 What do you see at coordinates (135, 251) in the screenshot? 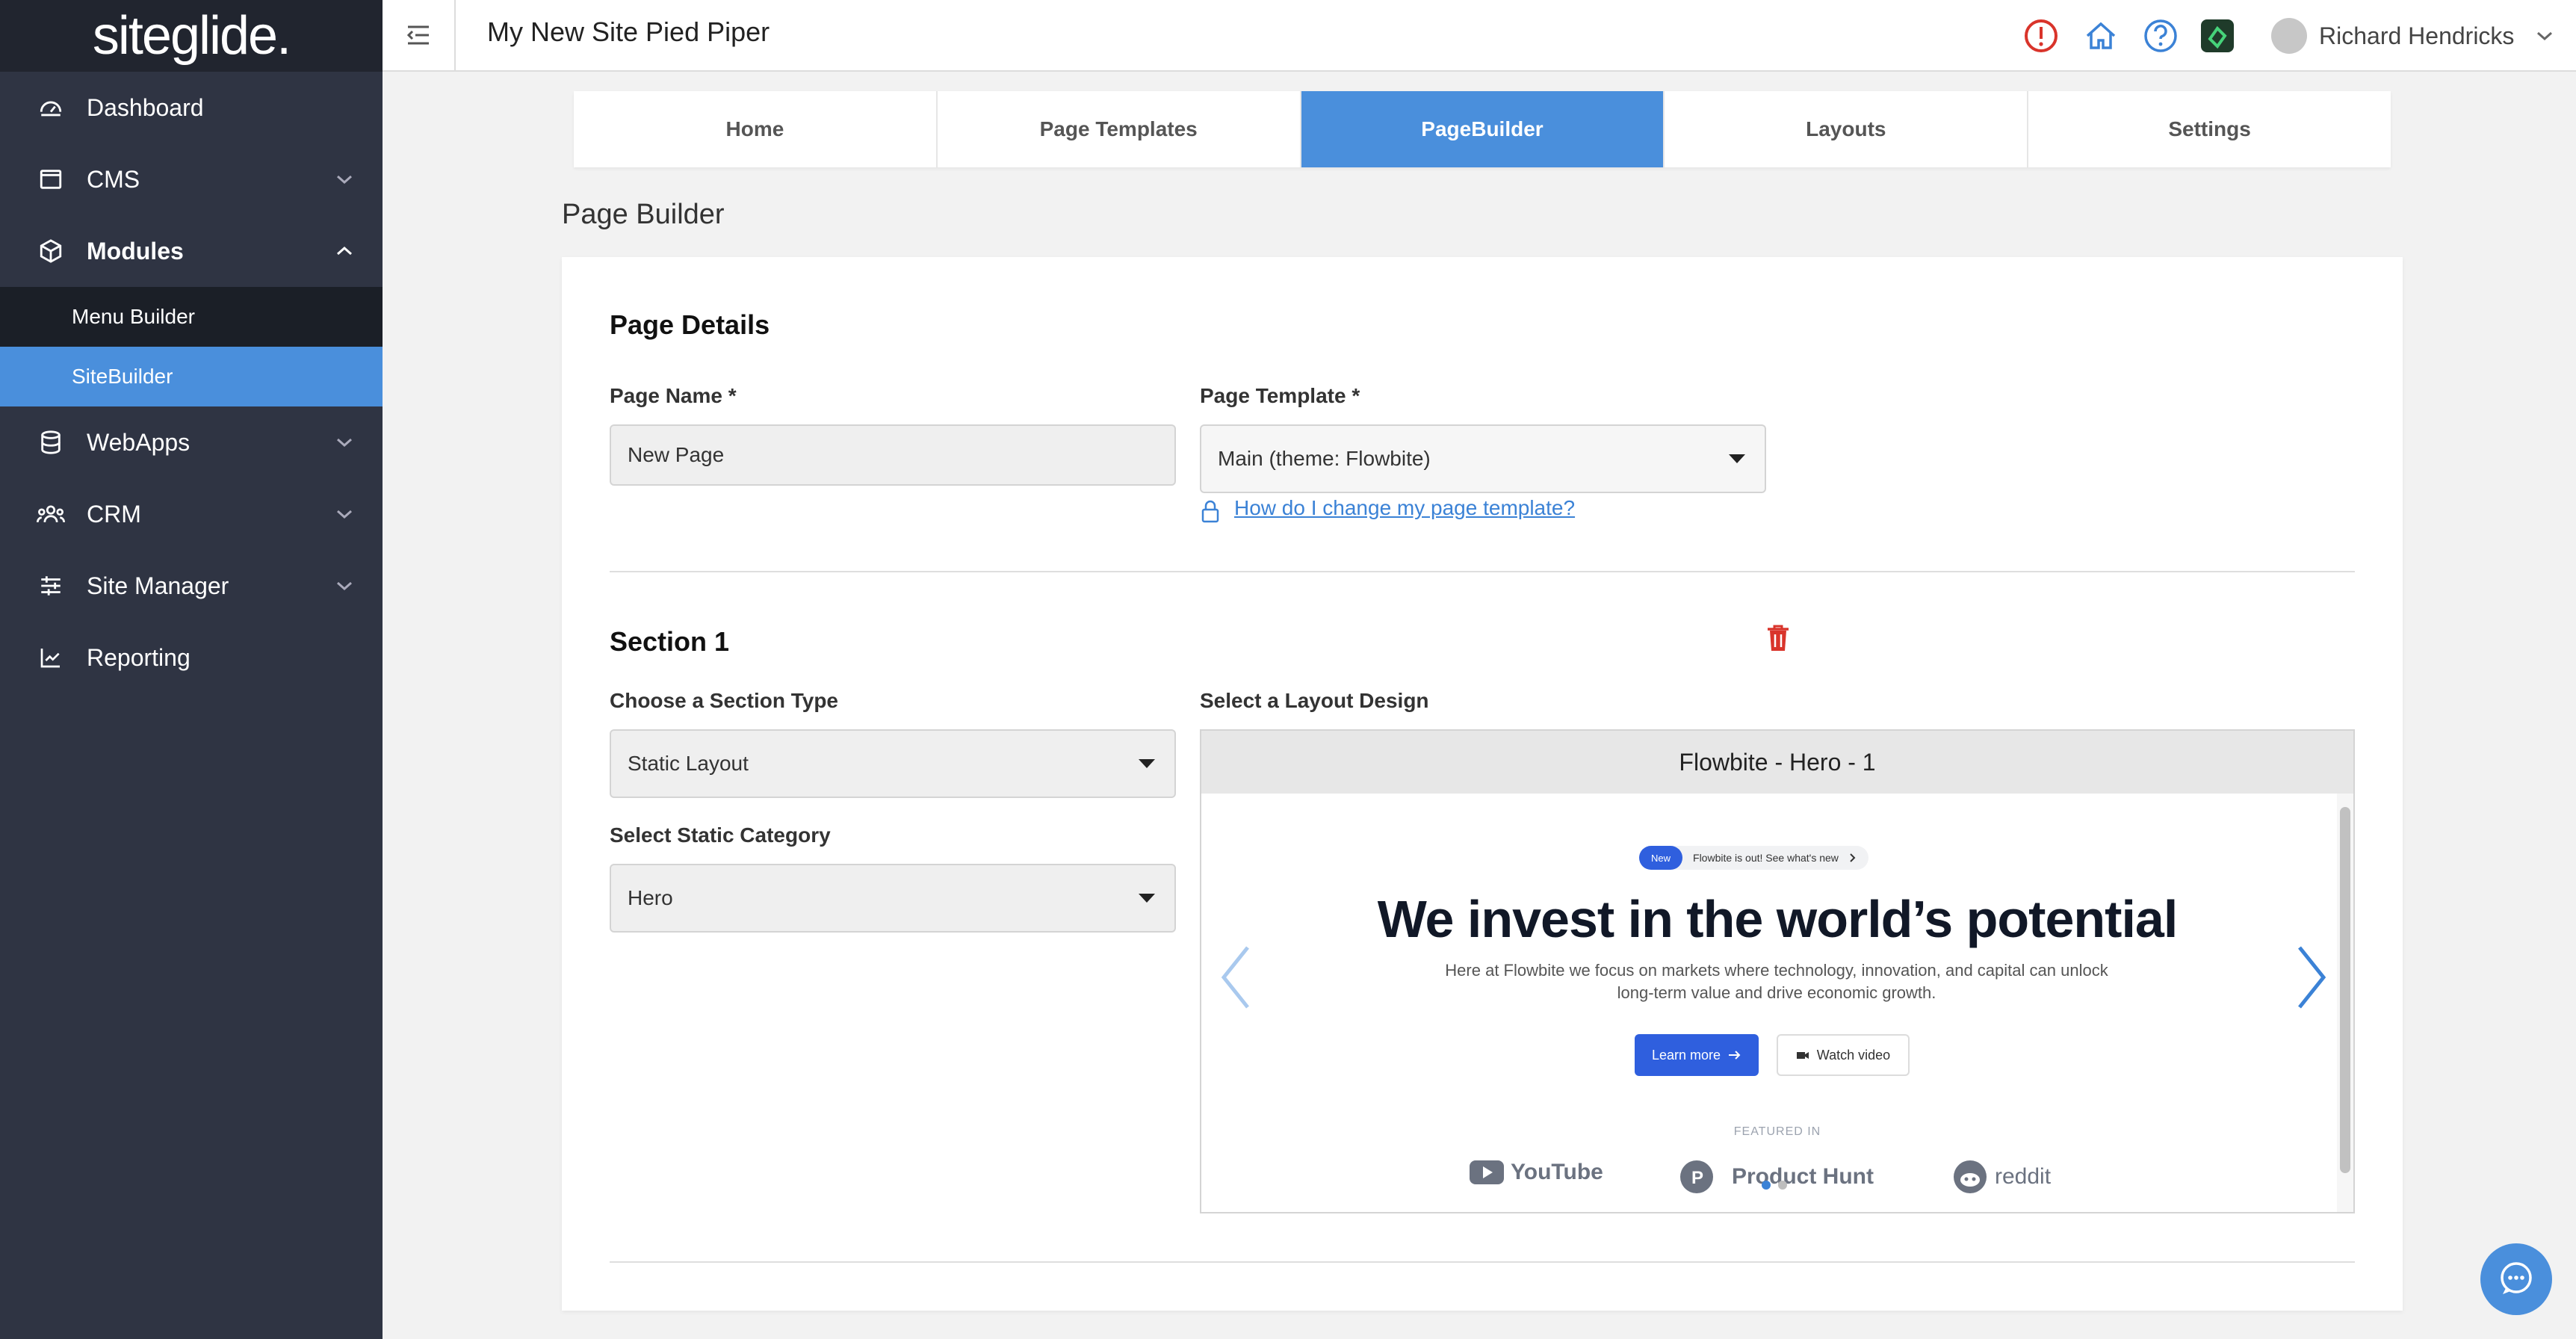
I see `sidebar-item-label: Modules` at bounding box center [135, 251].